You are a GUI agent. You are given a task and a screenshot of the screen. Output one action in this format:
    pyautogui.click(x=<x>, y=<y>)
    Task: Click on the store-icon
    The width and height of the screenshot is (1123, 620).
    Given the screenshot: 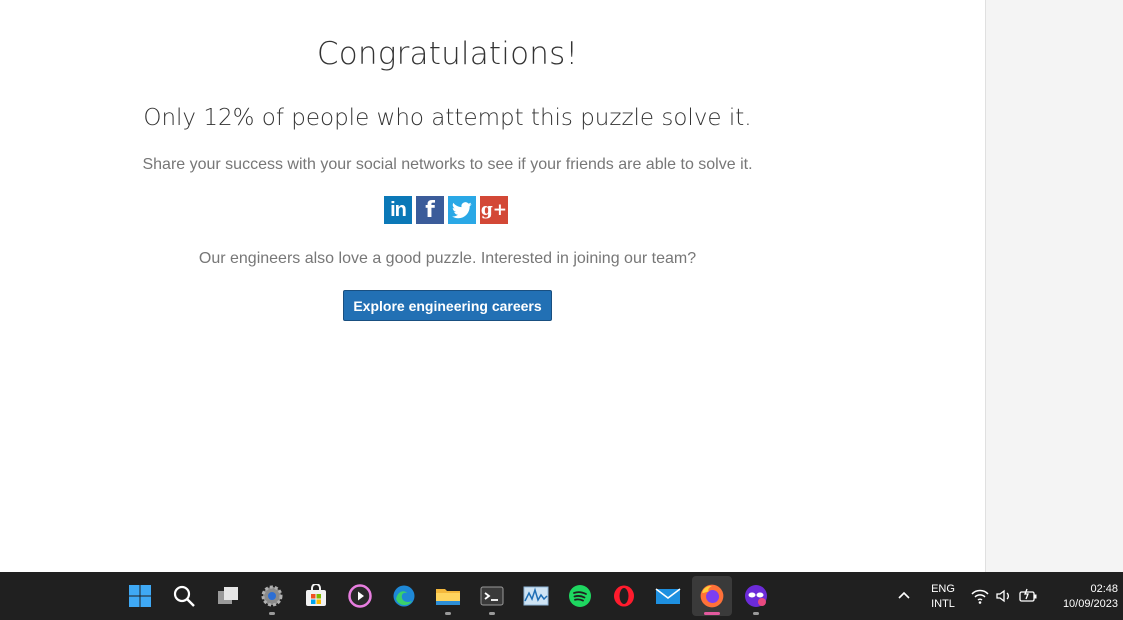 What is the action you would take?
    pyautogui.click(x=316, y=596)
    